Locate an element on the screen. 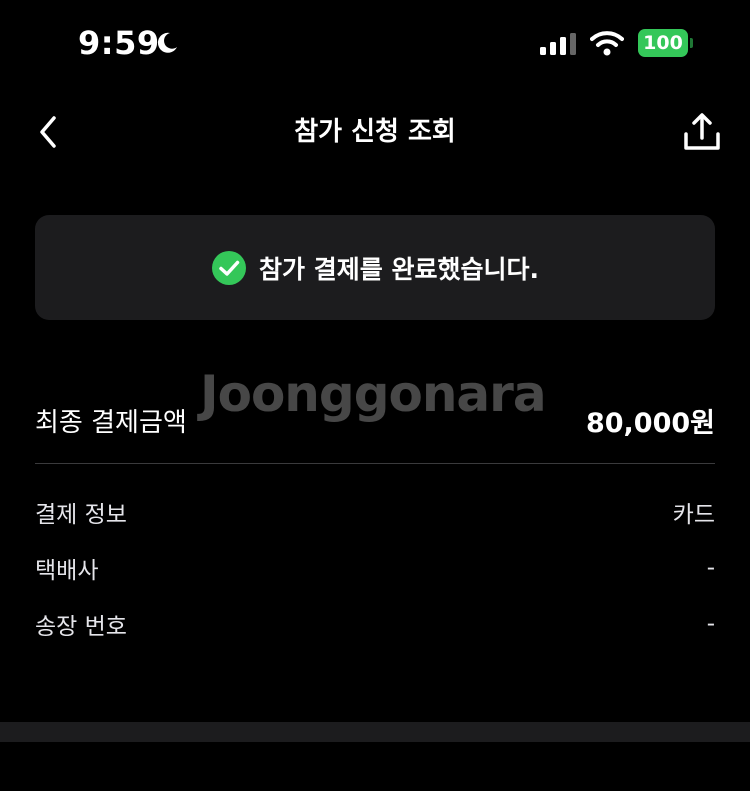 The image size is (750, 791). info-label: 결제 정보 is located at coordinates (81, 515).